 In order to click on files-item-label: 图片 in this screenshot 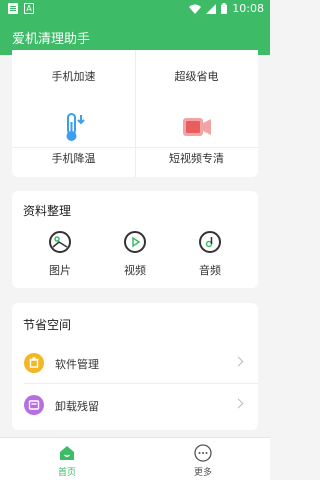, I will do `click(60, 270)`.